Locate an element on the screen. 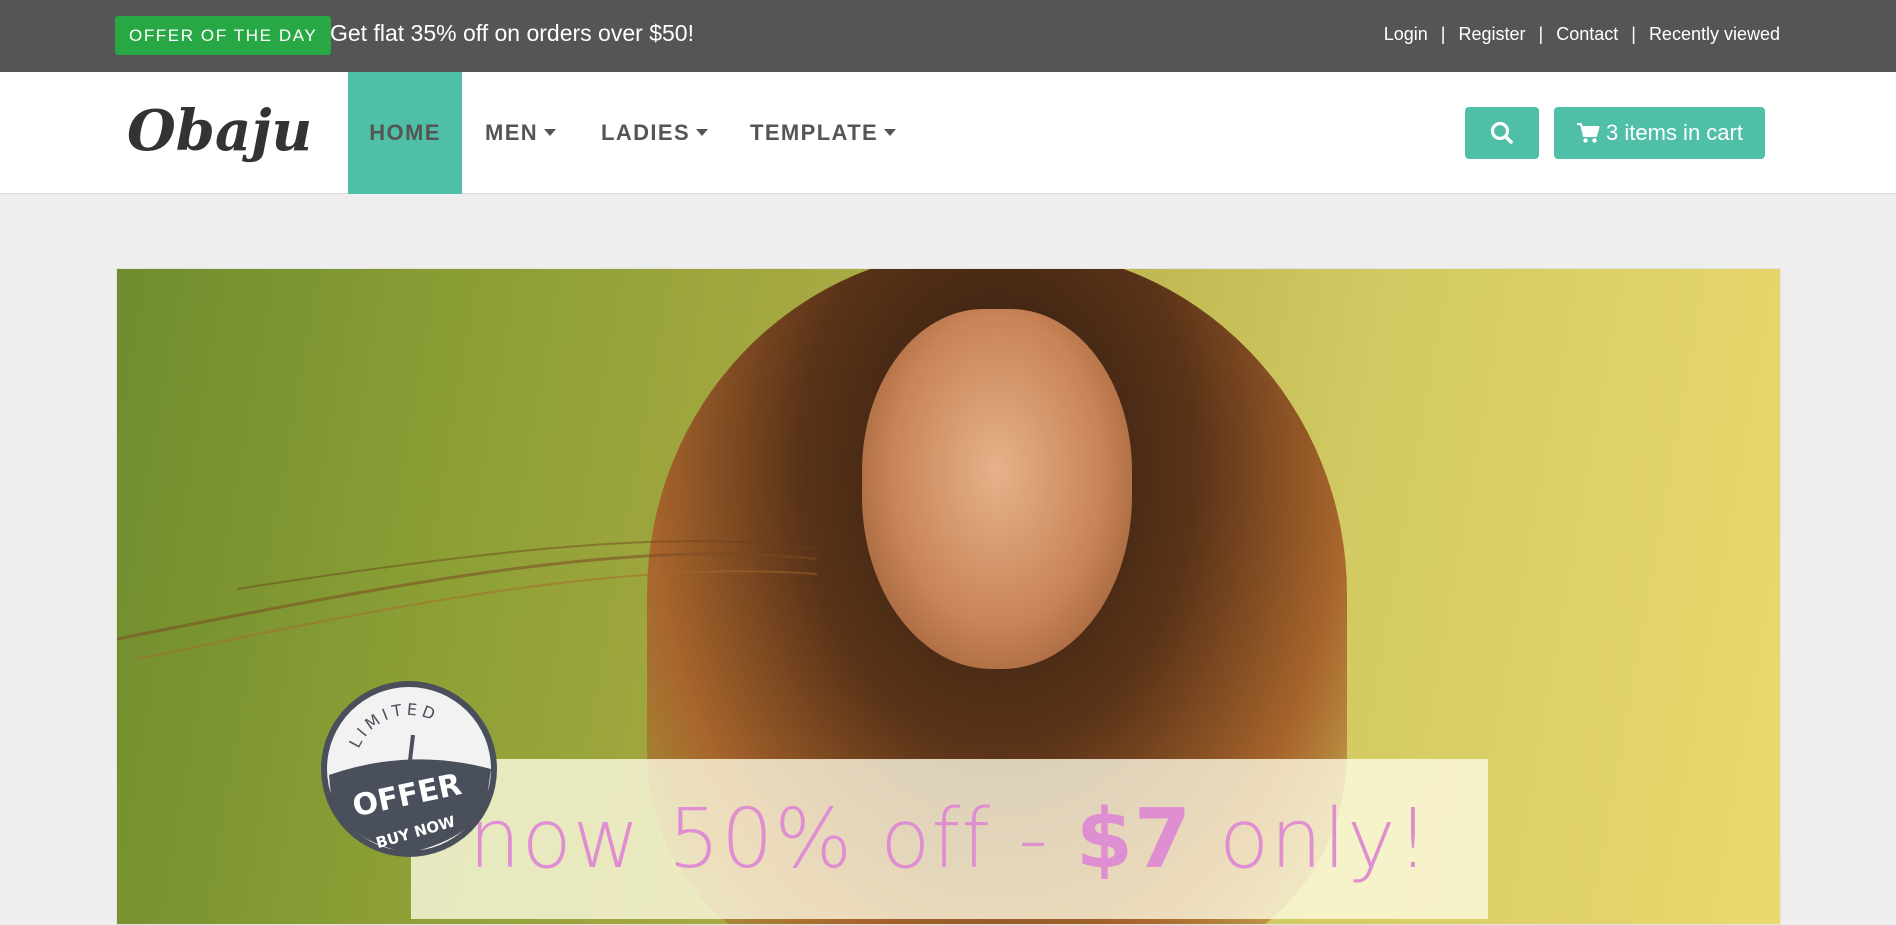 This screenshot has height=925, width=1896. nav-men-label: MEN is located at coordinates (512, 132).